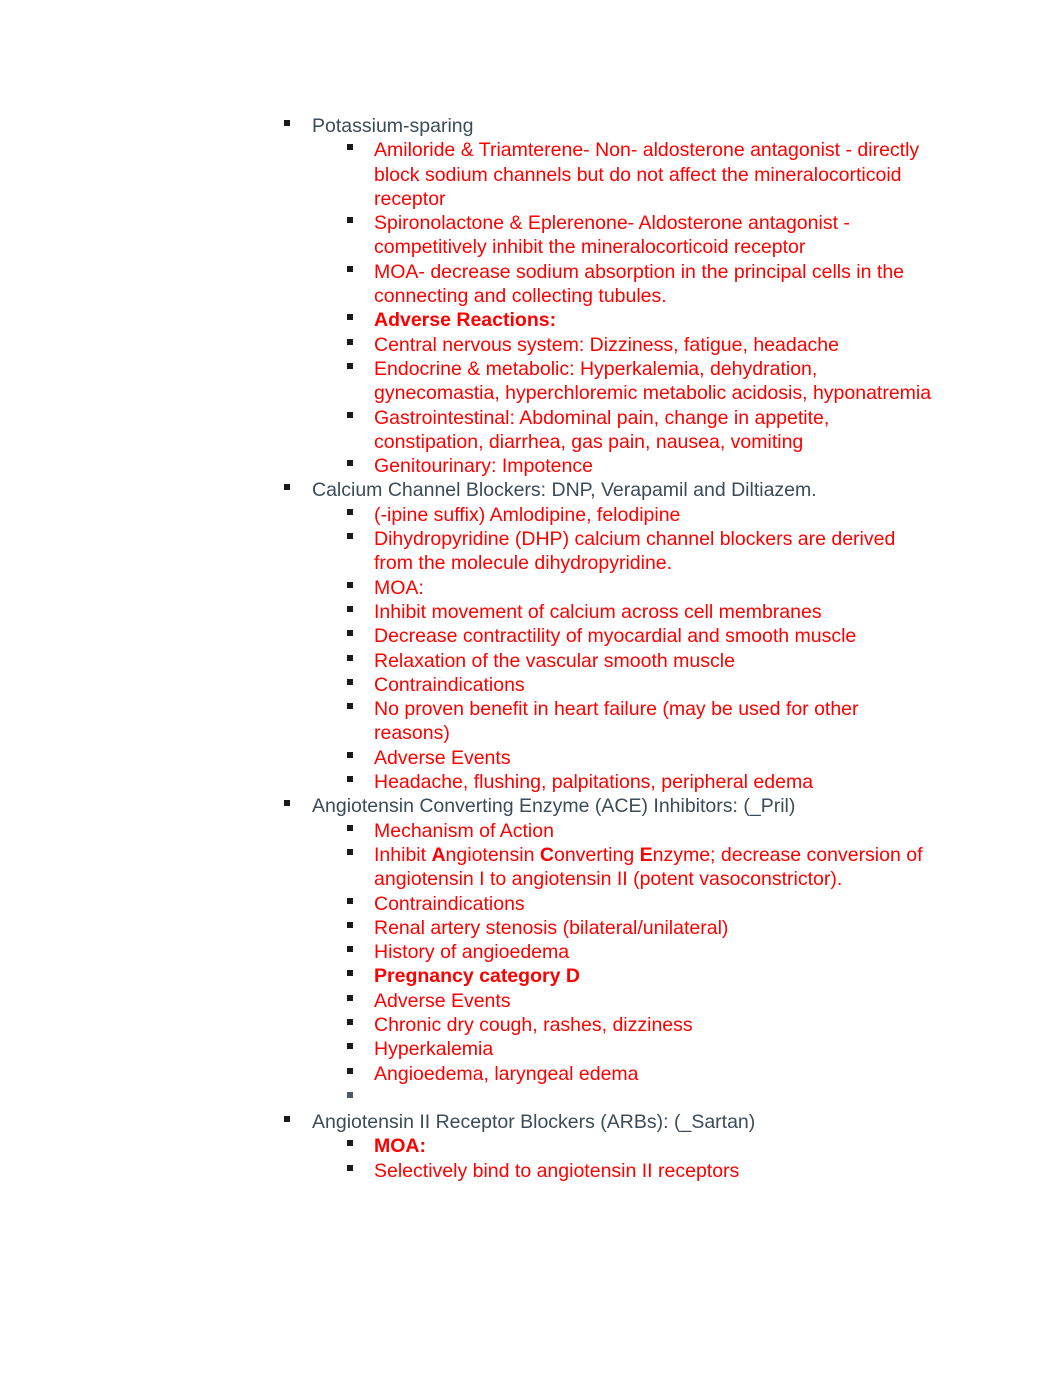 This screenshot has height=1376, width=1062. I want to click on outline-item-level2: Genitourinary: Impotence, so click(531, 466).